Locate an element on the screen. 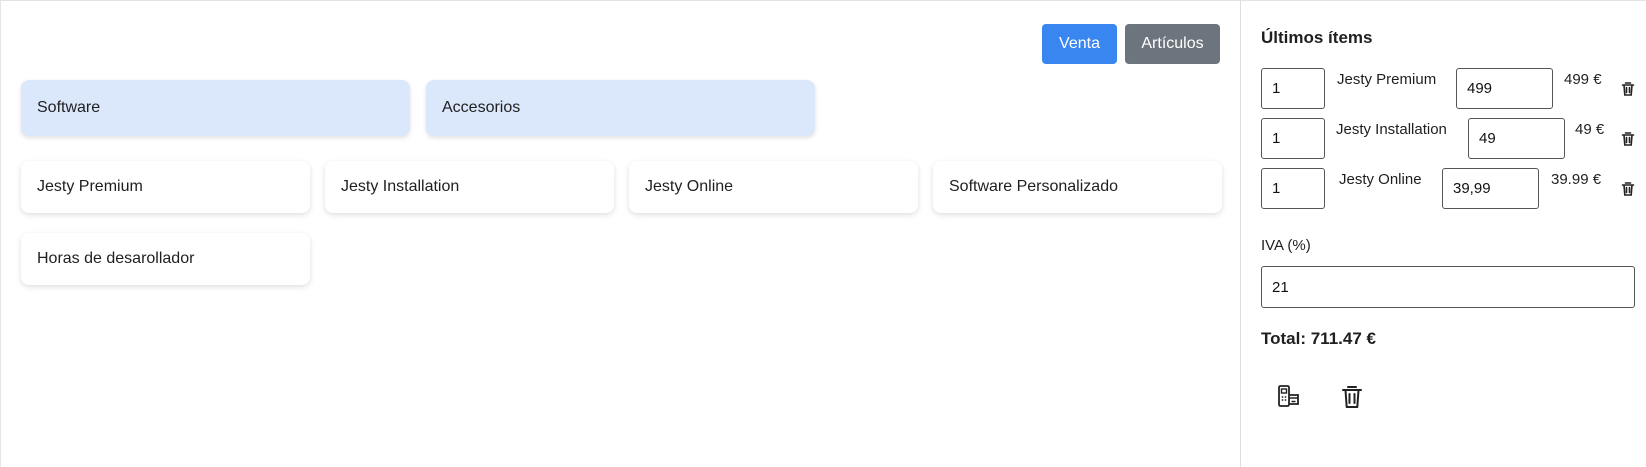  category-software: Software is located at coordinates (215, 108).